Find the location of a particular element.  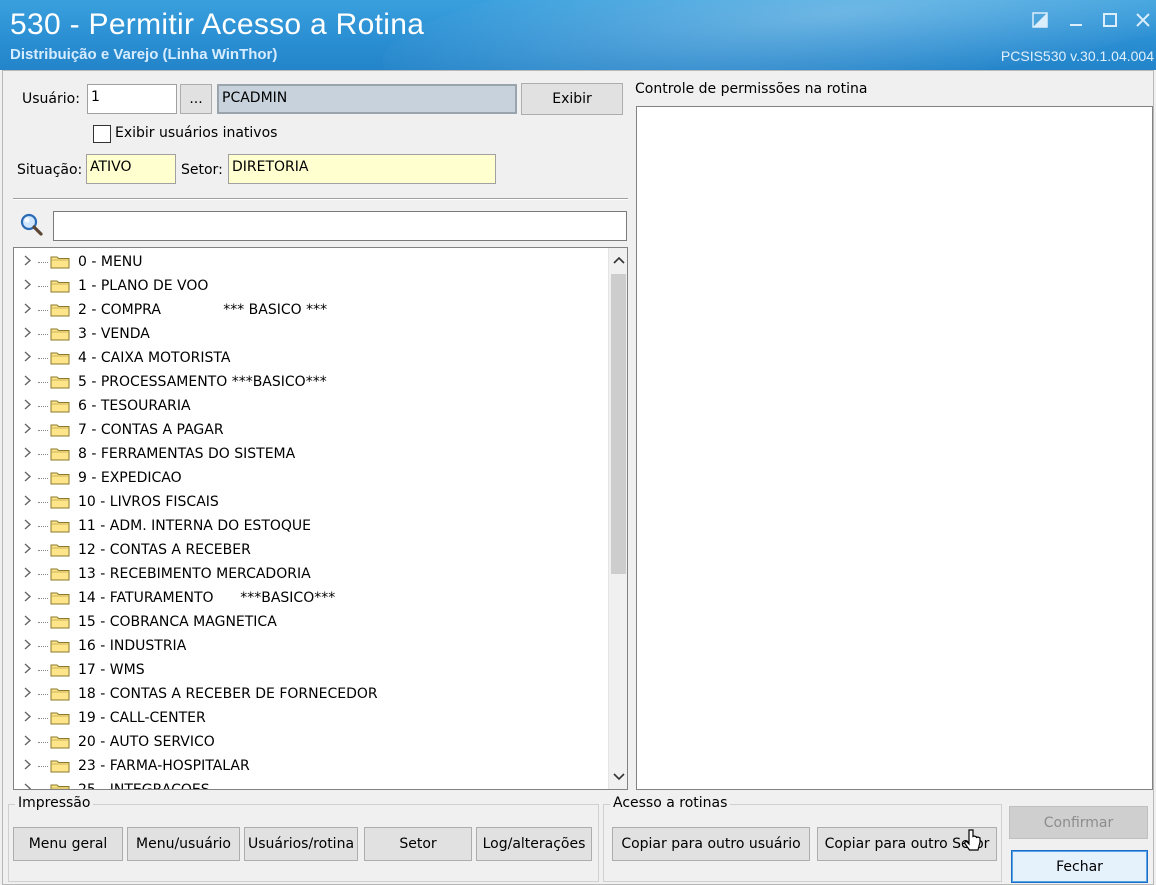

tree-item: 0 - MENU is located at coordinates (78, 262).